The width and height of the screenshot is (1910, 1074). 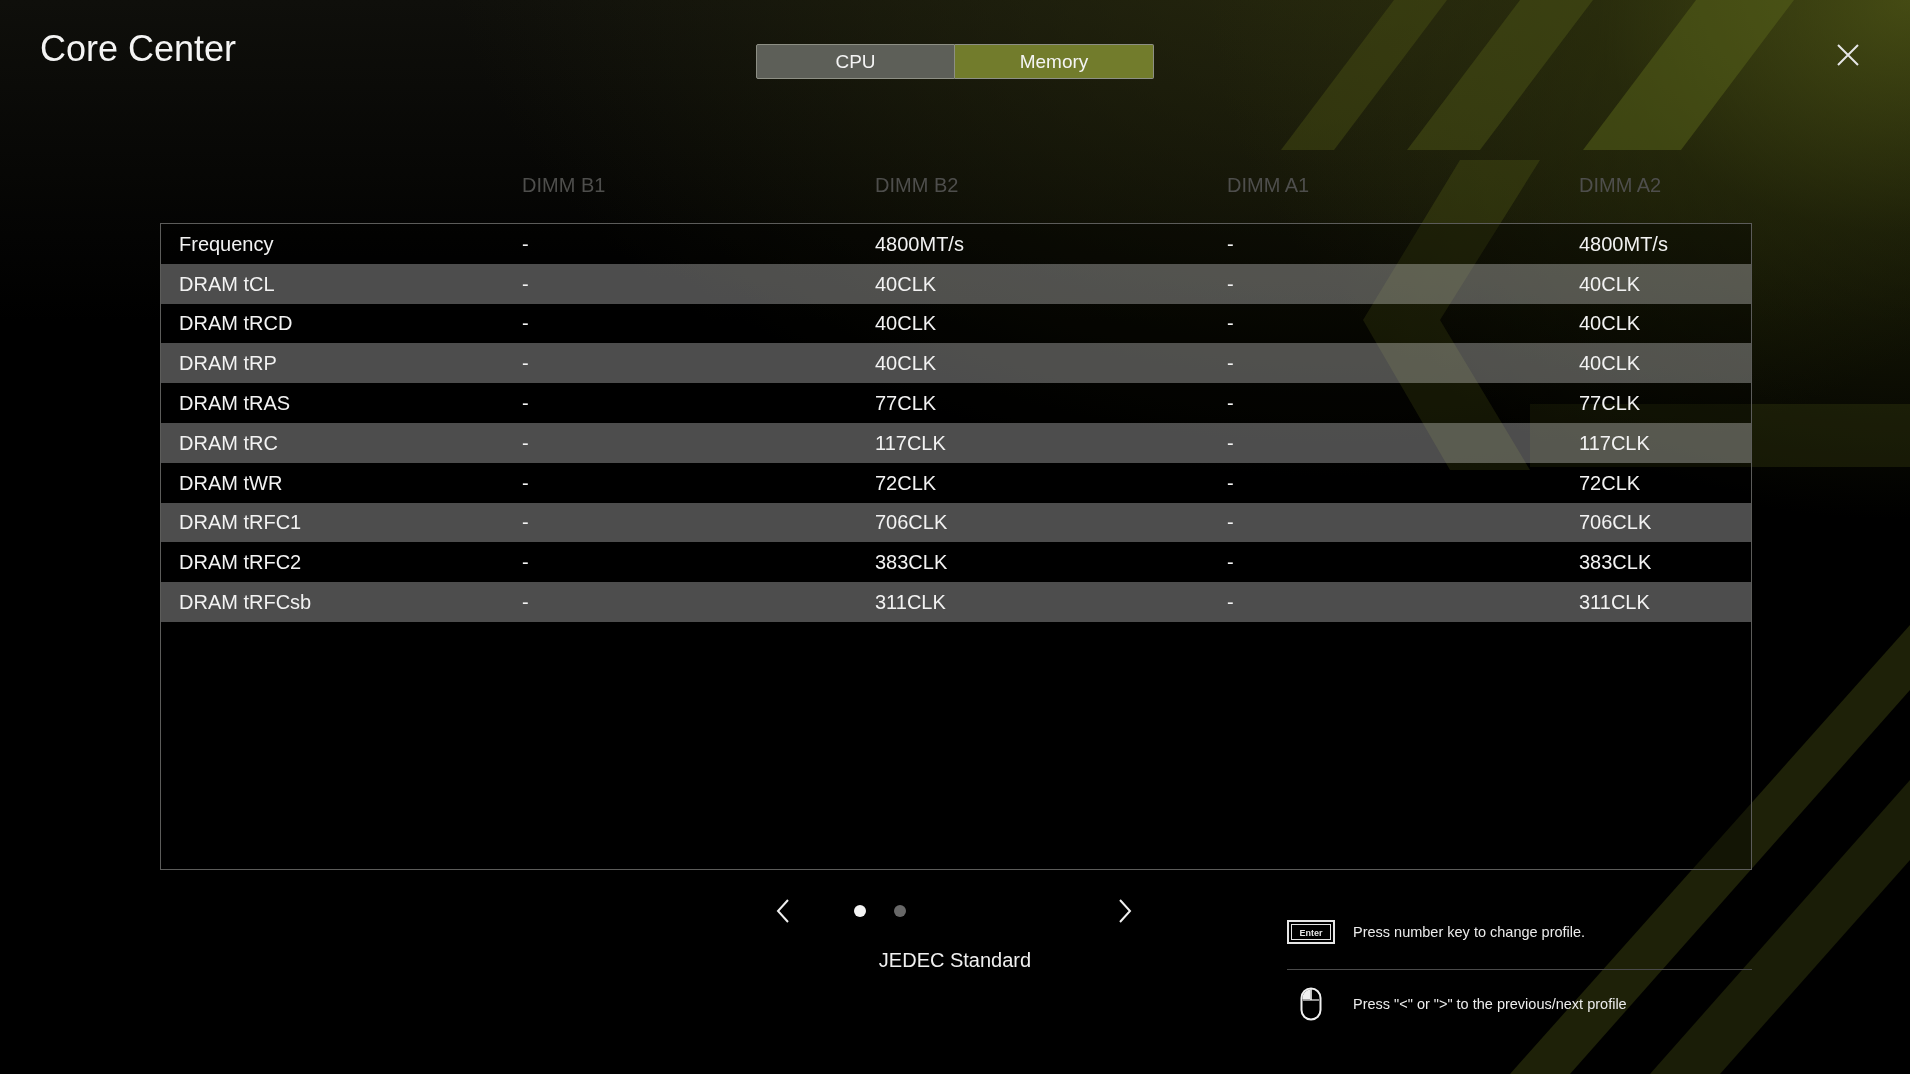 I want to click on previous-button, so click(x=783, y=911).